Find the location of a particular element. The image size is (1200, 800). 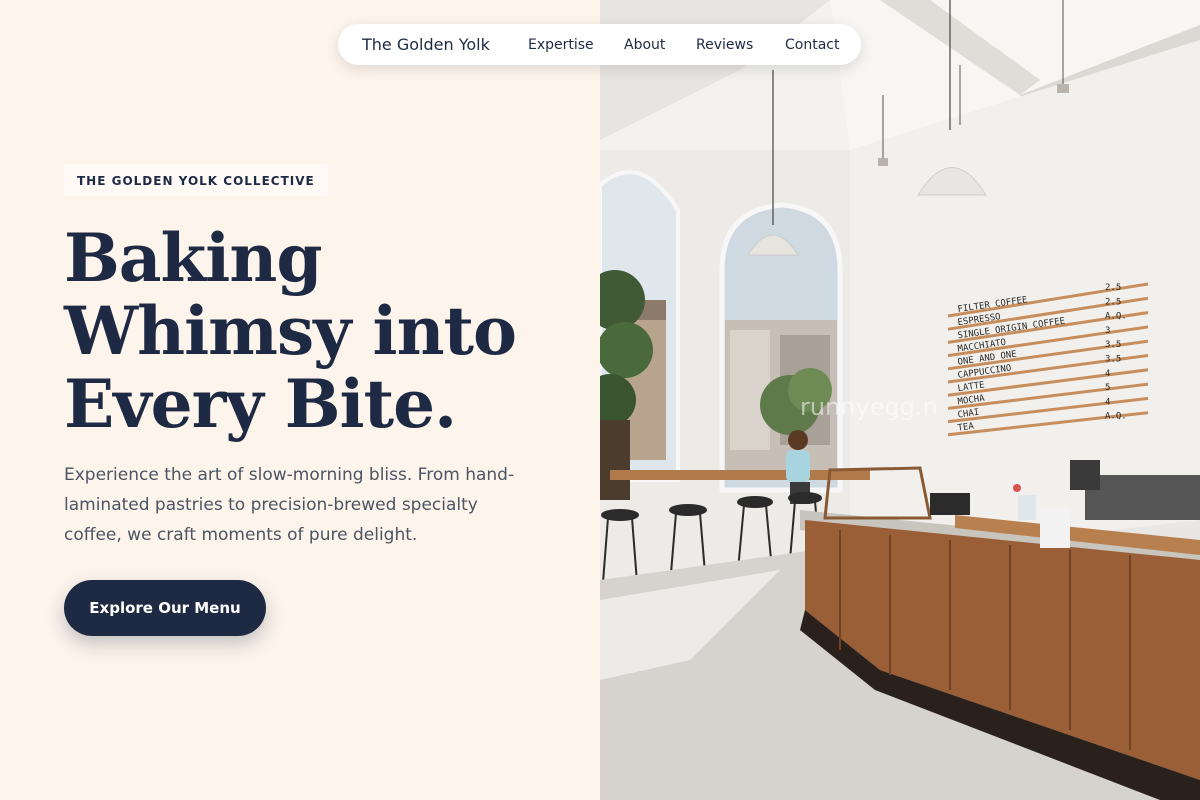

nav-link-expertise: Expertise is located at coordinates (561, 45).